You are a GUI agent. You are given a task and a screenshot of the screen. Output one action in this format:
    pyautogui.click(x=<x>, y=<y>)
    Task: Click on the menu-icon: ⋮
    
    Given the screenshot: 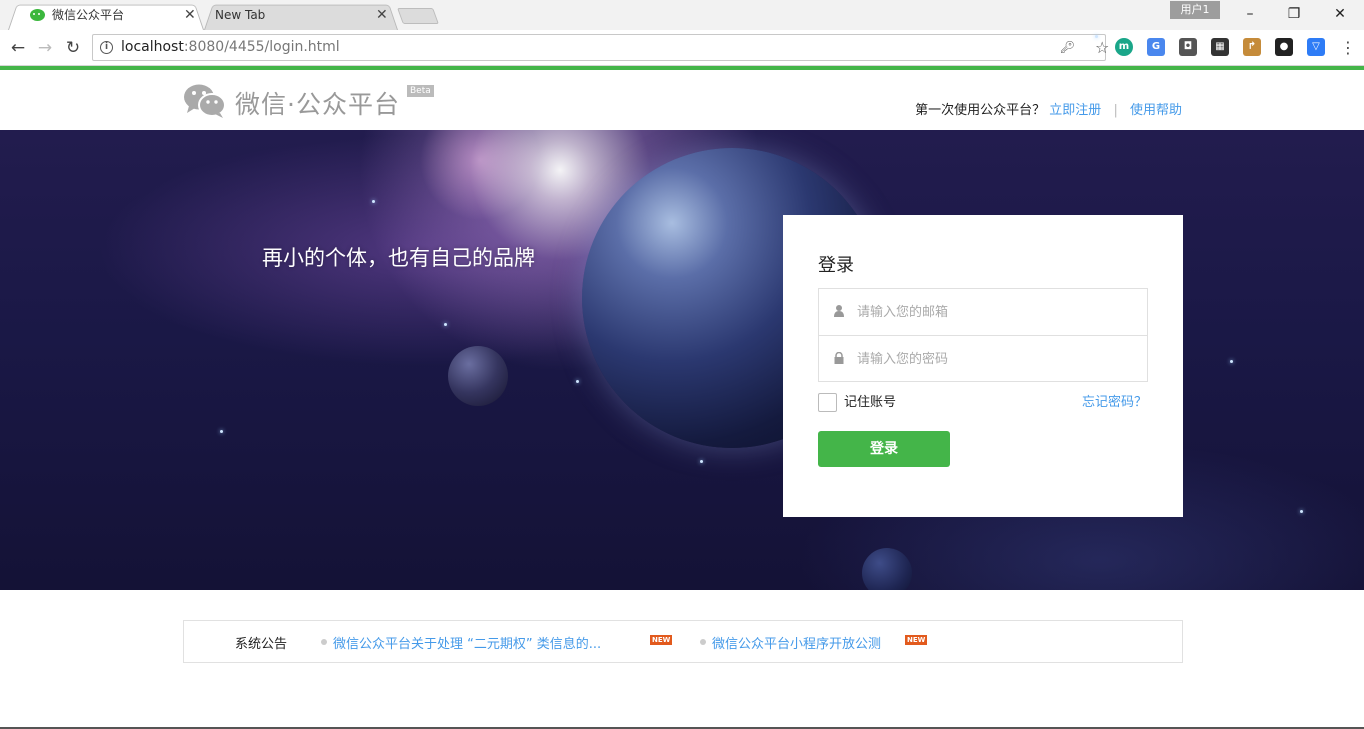 What is the action you would take?
    pyautogui.click(x=1348, y=48)
    